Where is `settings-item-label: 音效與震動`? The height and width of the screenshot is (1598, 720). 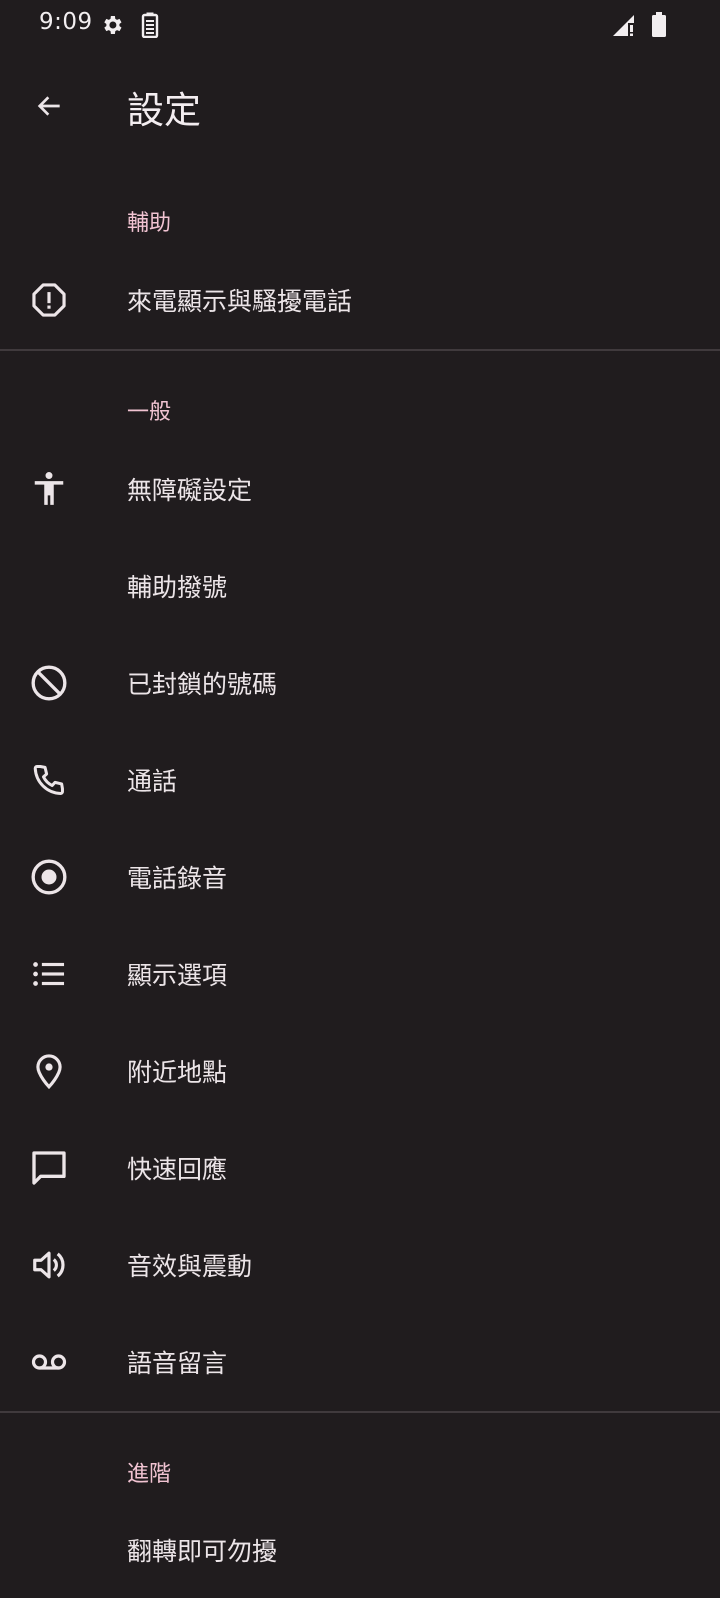
settings-item-label: 音效與震動 is located at coordinates (190, 1266).